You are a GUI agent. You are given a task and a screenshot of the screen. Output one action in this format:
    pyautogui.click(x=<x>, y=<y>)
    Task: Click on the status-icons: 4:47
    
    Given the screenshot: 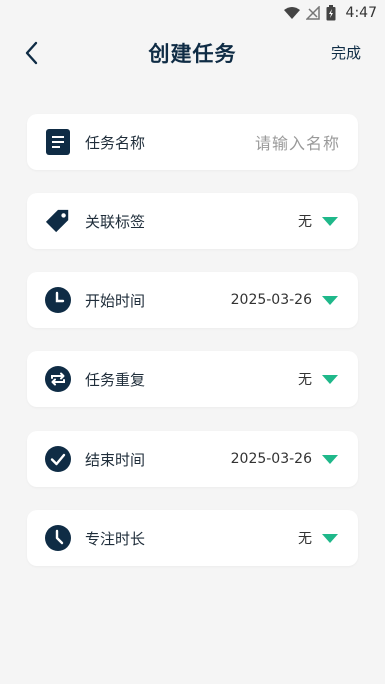 What is the action you would take?
    pyautogui.click(x=330, y=13)
    